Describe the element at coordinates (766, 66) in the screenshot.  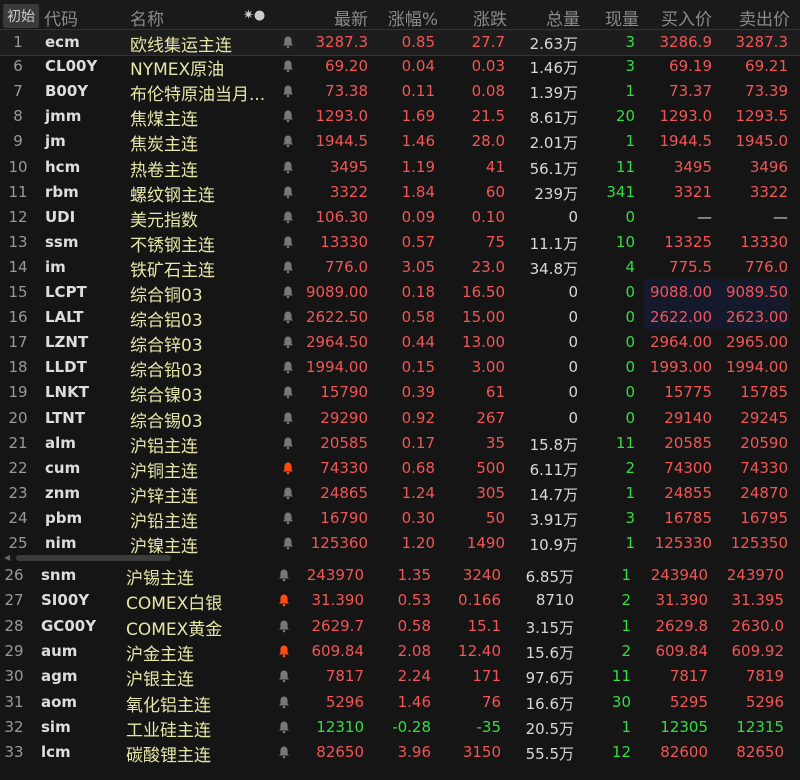
I see `ask-price: 69.21` at that location.